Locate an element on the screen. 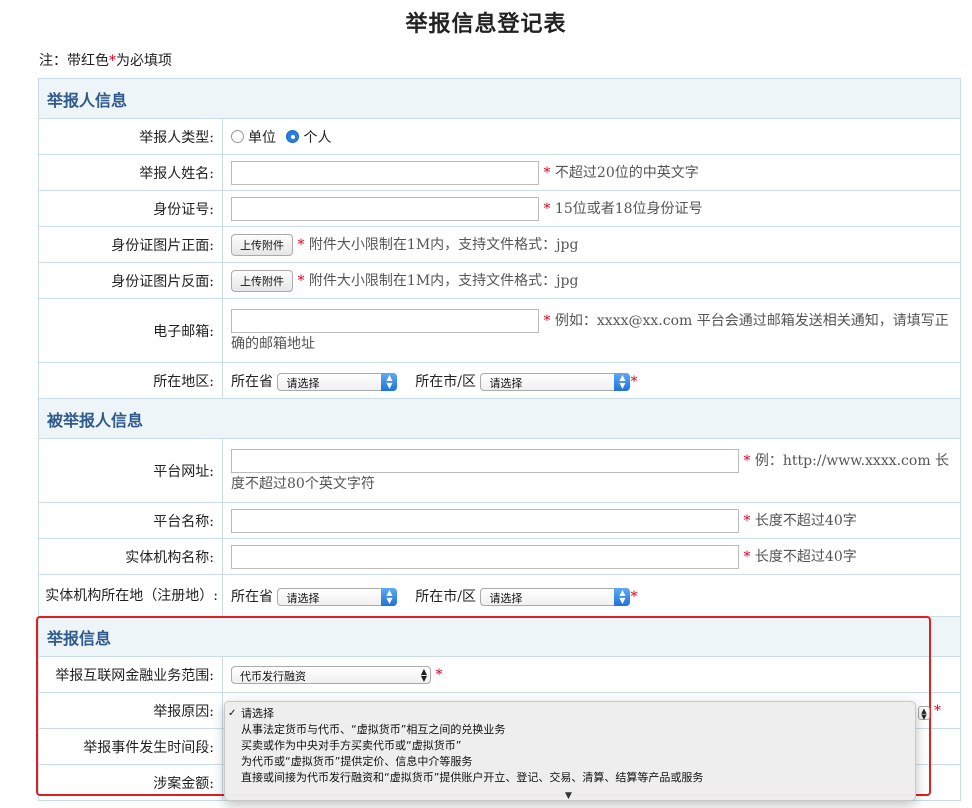 The height and width of the screenshot is (808, 972). reporter-name-field: * 不超过20位的中英文字 is located at coordinates (591, 172).